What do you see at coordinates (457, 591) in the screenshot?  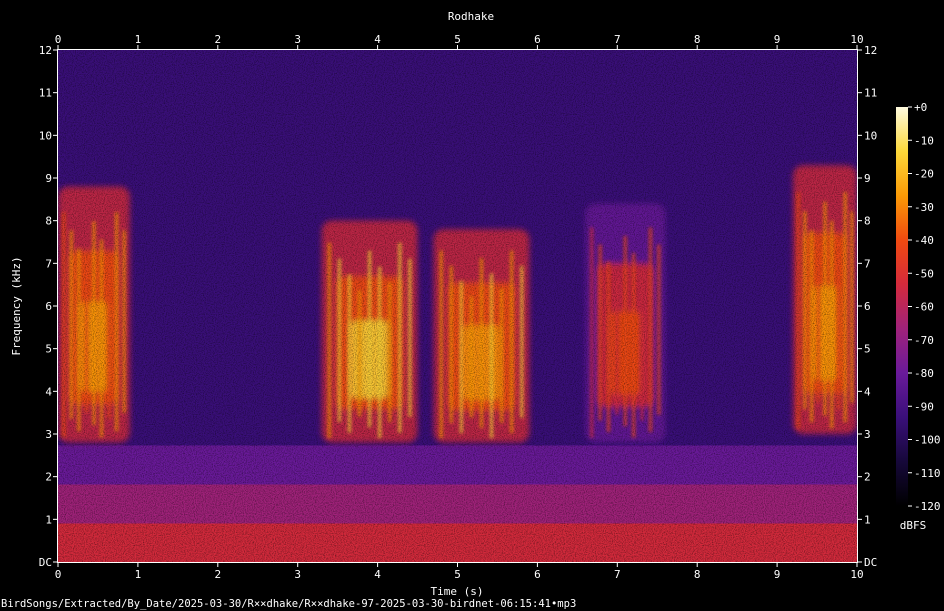 I see `x-axis-label: Time (s)` at bounding box center [457, 591].